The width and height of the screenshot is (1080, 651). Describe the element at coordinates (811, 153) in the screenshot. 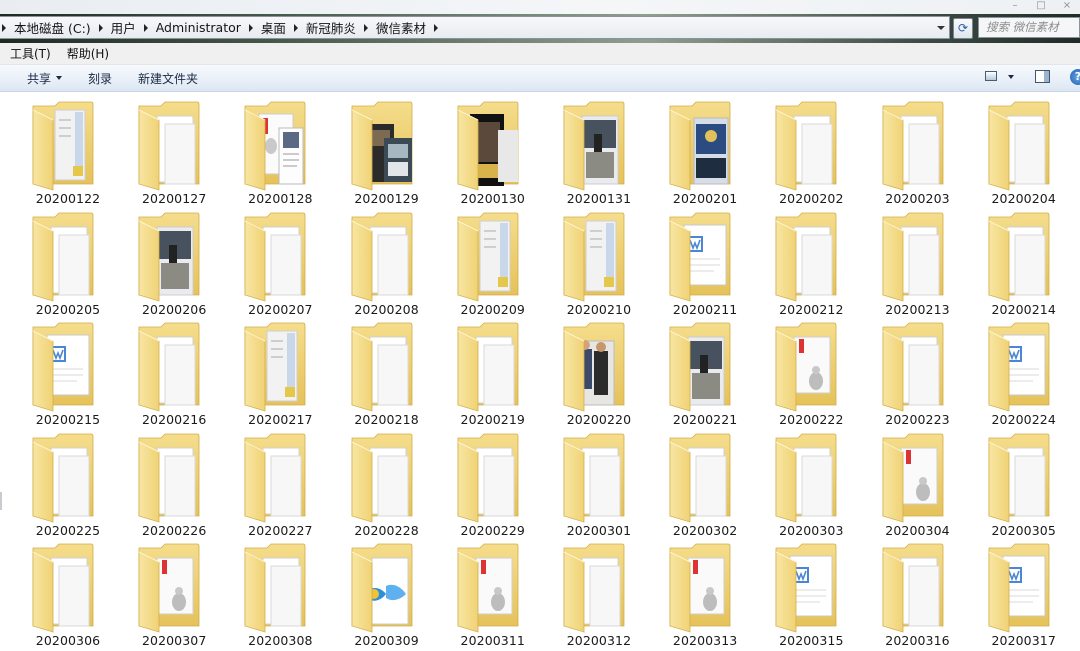

I see `folder-item: 20200202` at that location.